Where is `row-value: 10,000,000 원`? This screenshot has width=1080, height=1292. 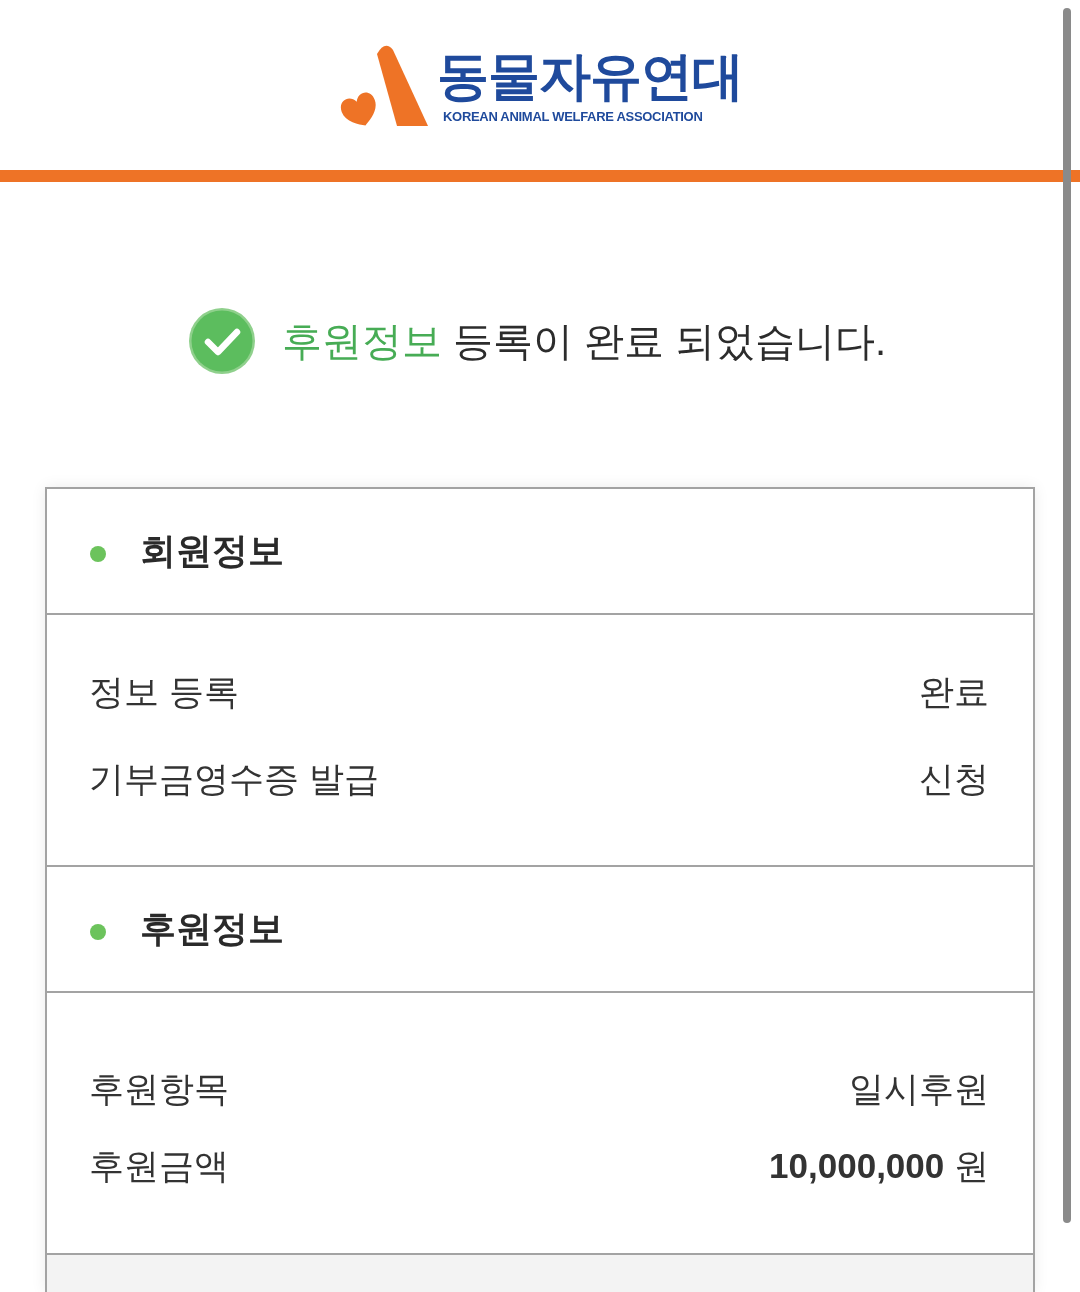 row-value: 10,000,000 원 is located at coordinates (879, 1166).